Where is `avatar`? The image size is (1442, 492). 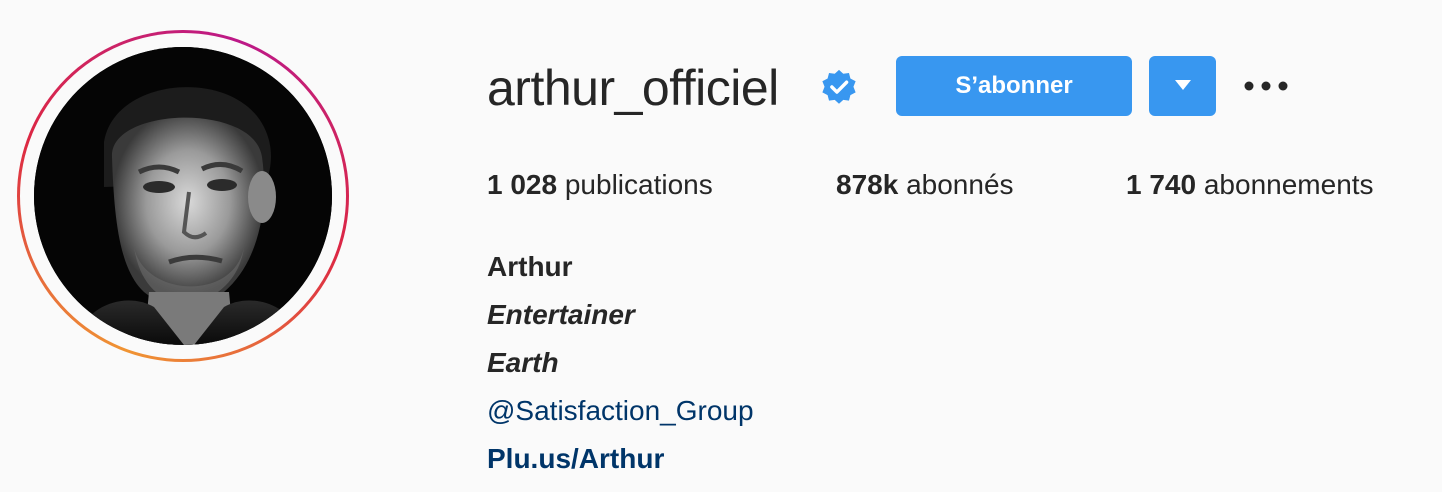
avatar is located at coordinates (183, 196).